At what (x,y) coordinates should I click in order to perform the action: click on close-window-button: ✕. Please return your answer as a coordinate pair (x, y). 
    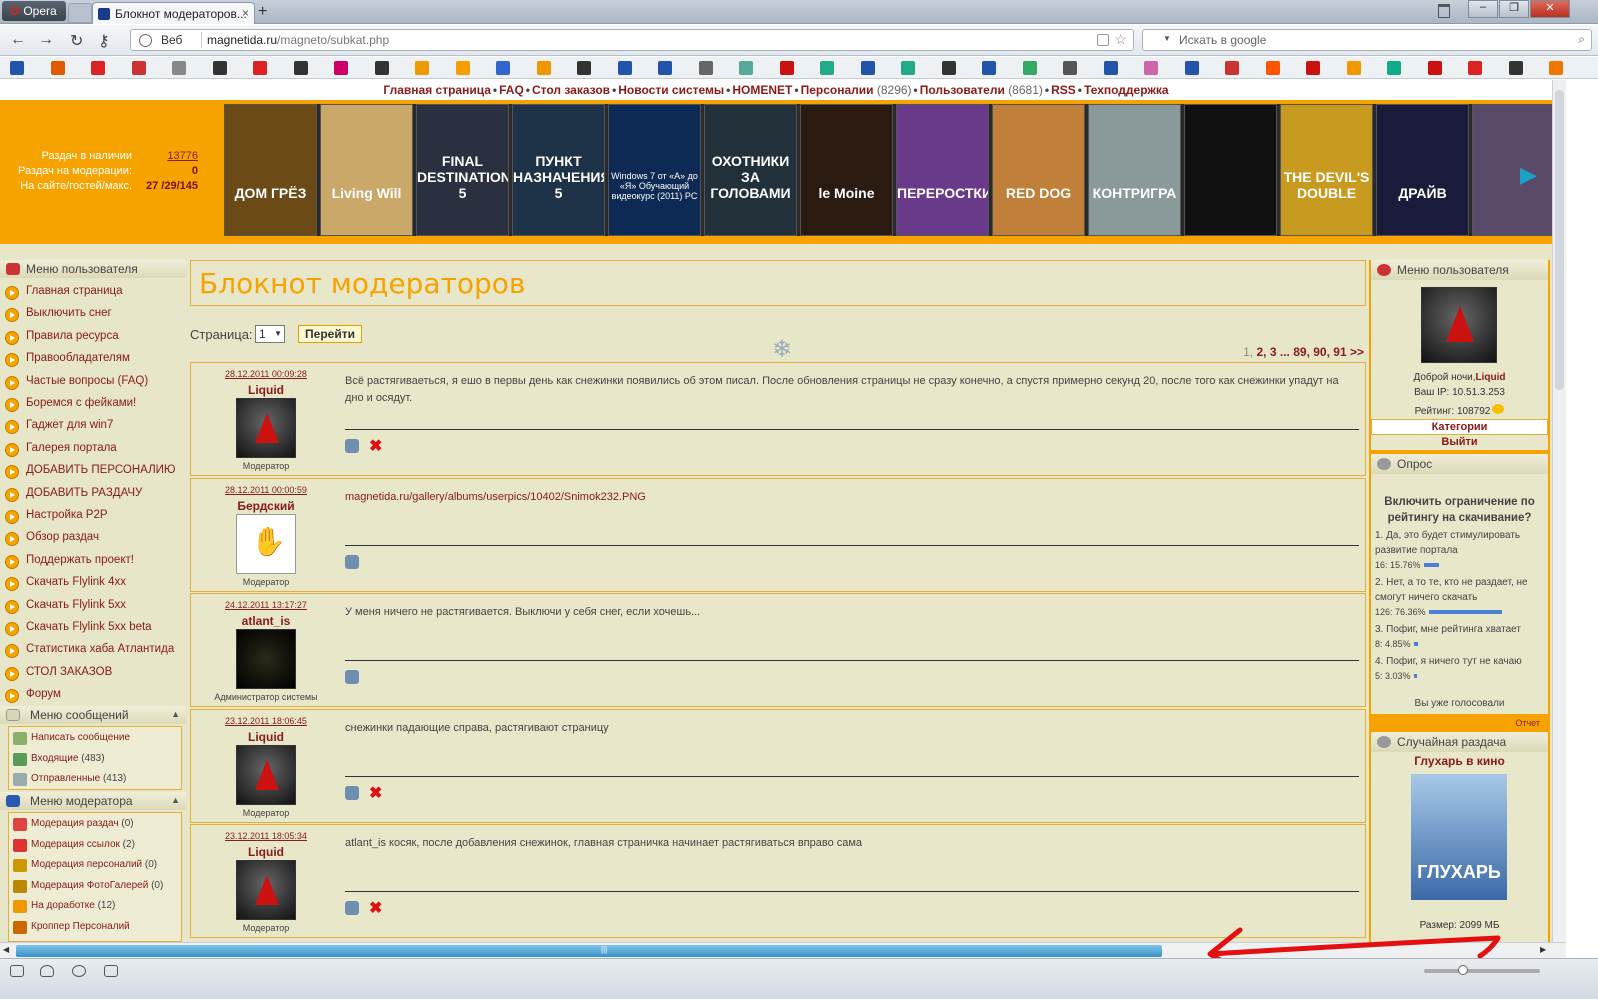
    Looking at the image, I should click on (1550, 9).